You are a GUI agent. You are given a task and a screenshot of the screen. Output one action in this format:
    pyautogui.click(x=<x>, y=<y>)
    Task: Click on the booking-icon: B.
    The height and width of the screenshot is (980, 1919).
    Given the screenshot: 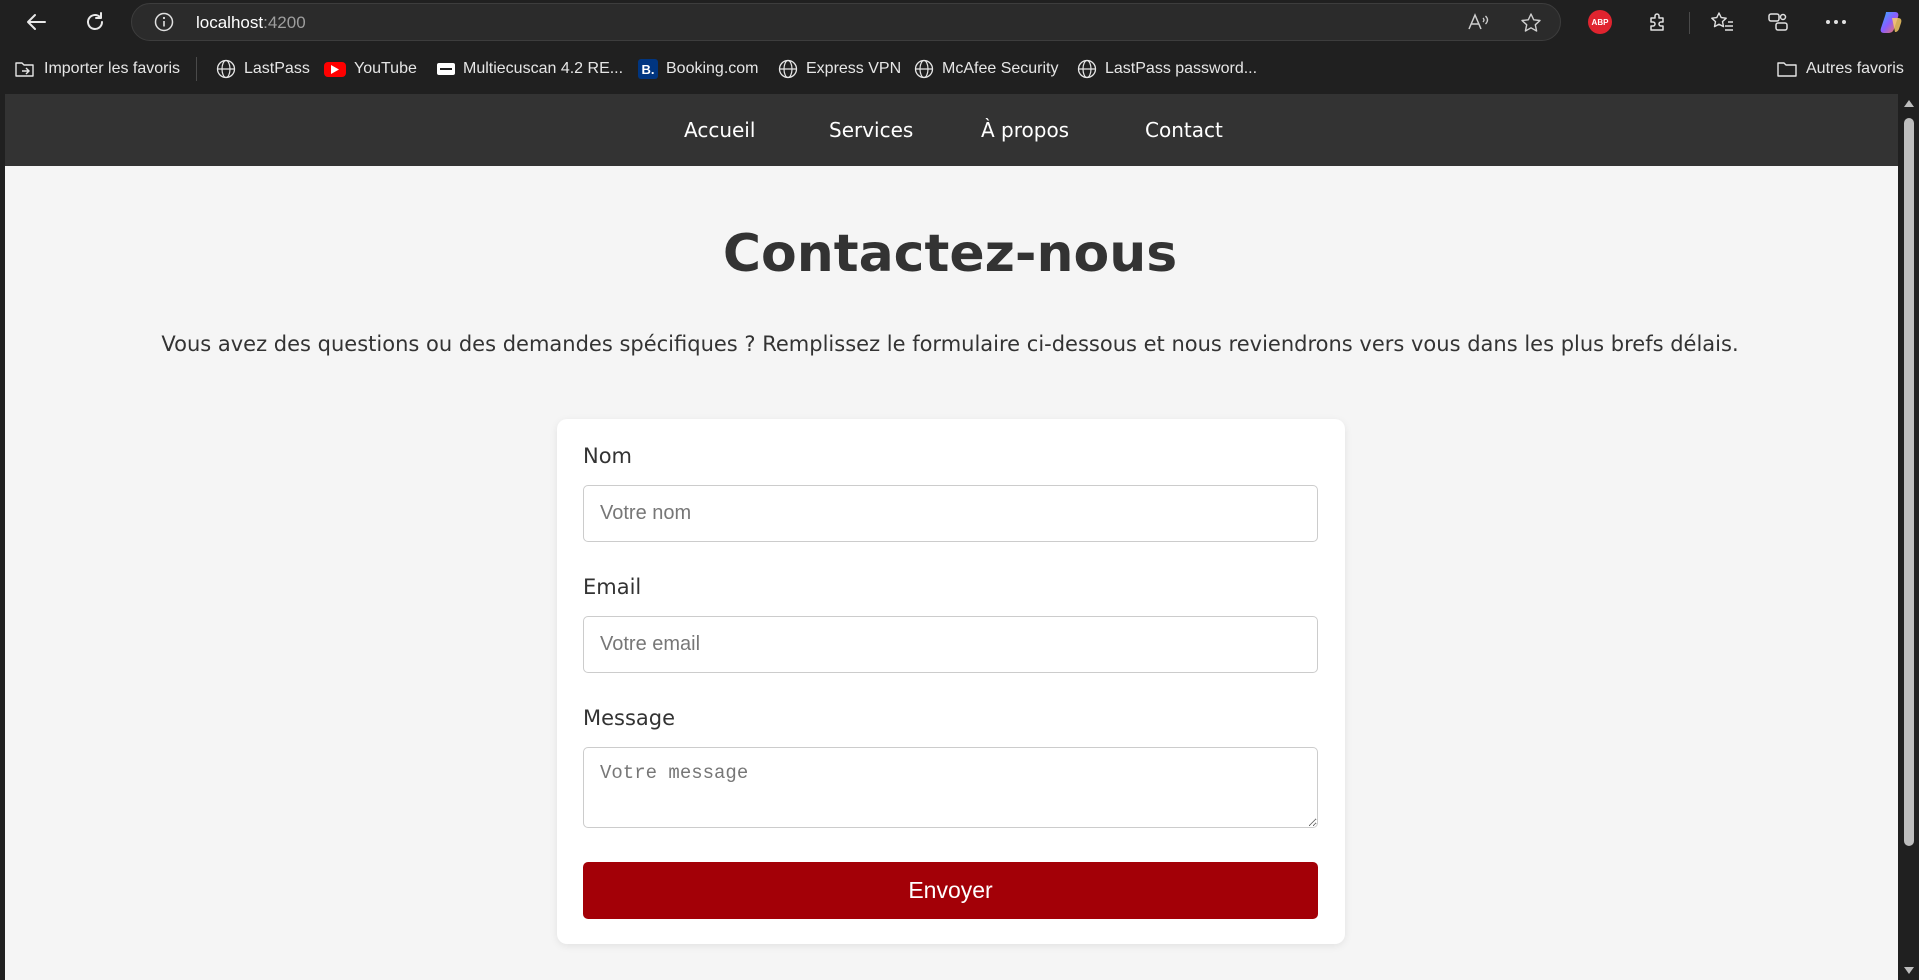 What is the action you would take?
    pyautogui.click(x=648, y=69)
    